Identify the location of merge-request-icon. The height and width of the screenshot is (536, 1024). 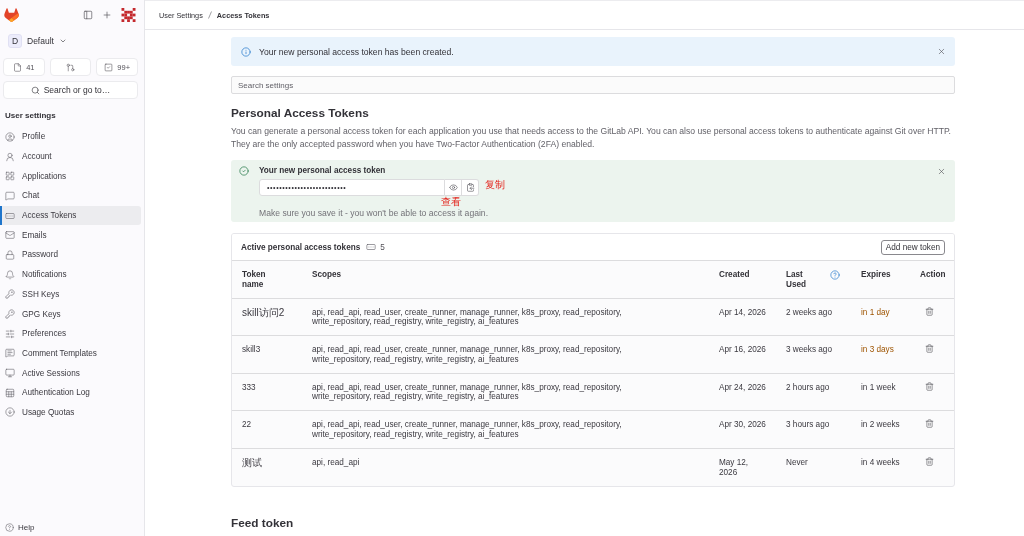
(70, 67).